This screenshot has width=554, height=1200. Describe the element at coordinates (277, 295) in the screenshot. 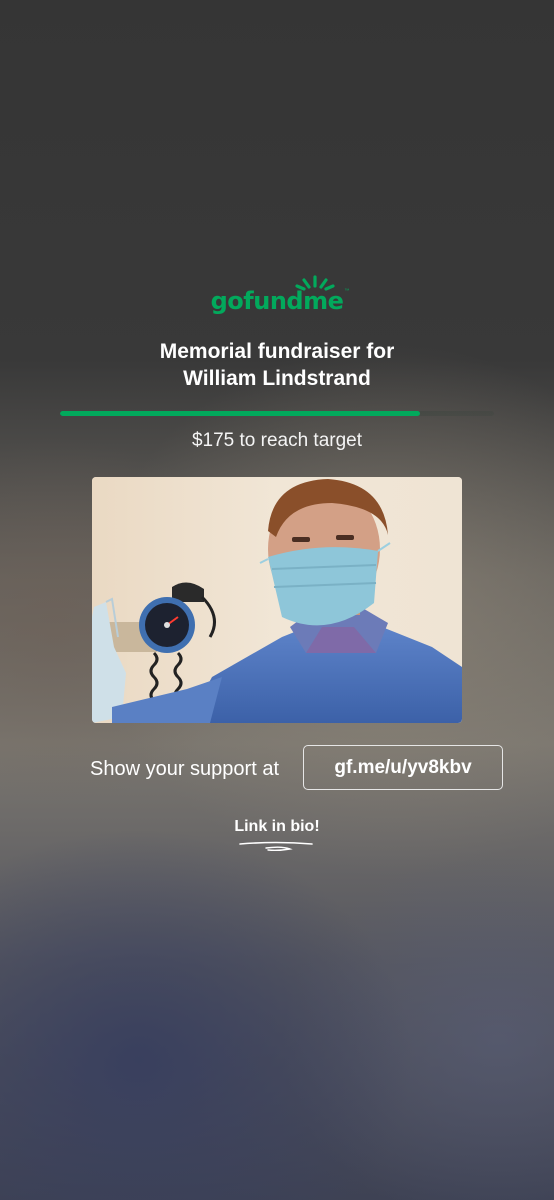

I see `gofundme-logo: gofundme ™` at that location.